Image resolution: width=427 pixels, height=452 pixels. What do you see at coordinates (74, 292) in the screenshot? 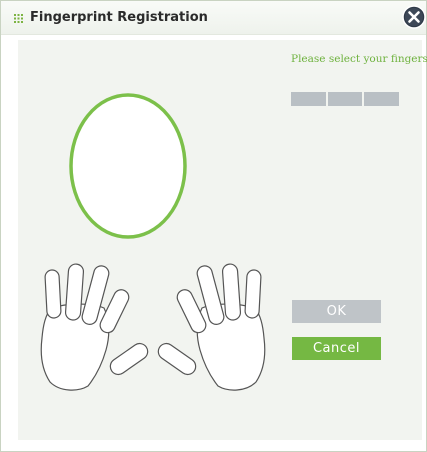
I see `left-ring-finger` at bounding box center [74, 292].